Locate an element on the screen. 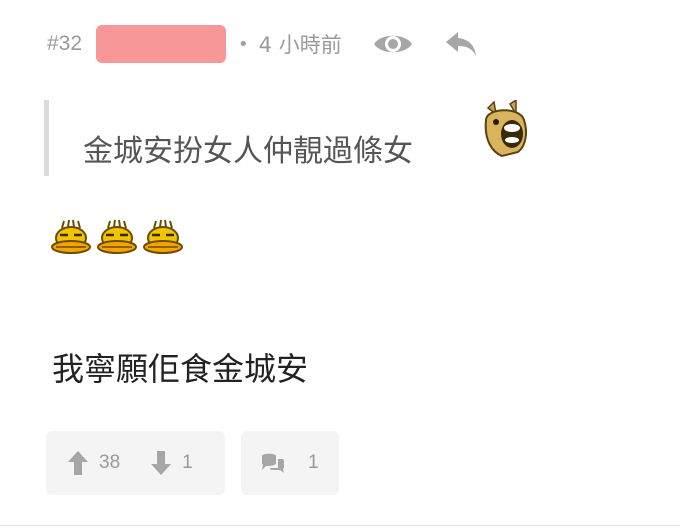 Image resolution: width=680 pixels, height=530 pixels. quote-text: 金城安扮女人仲靚過條女 is located at coordinates (248, 151).